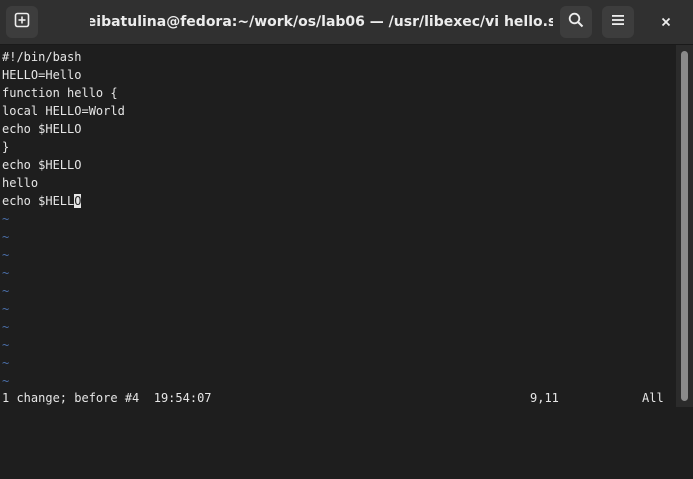 The image size is (693, 479). I want to click on scrollbar-thumb, so click(684, 226).